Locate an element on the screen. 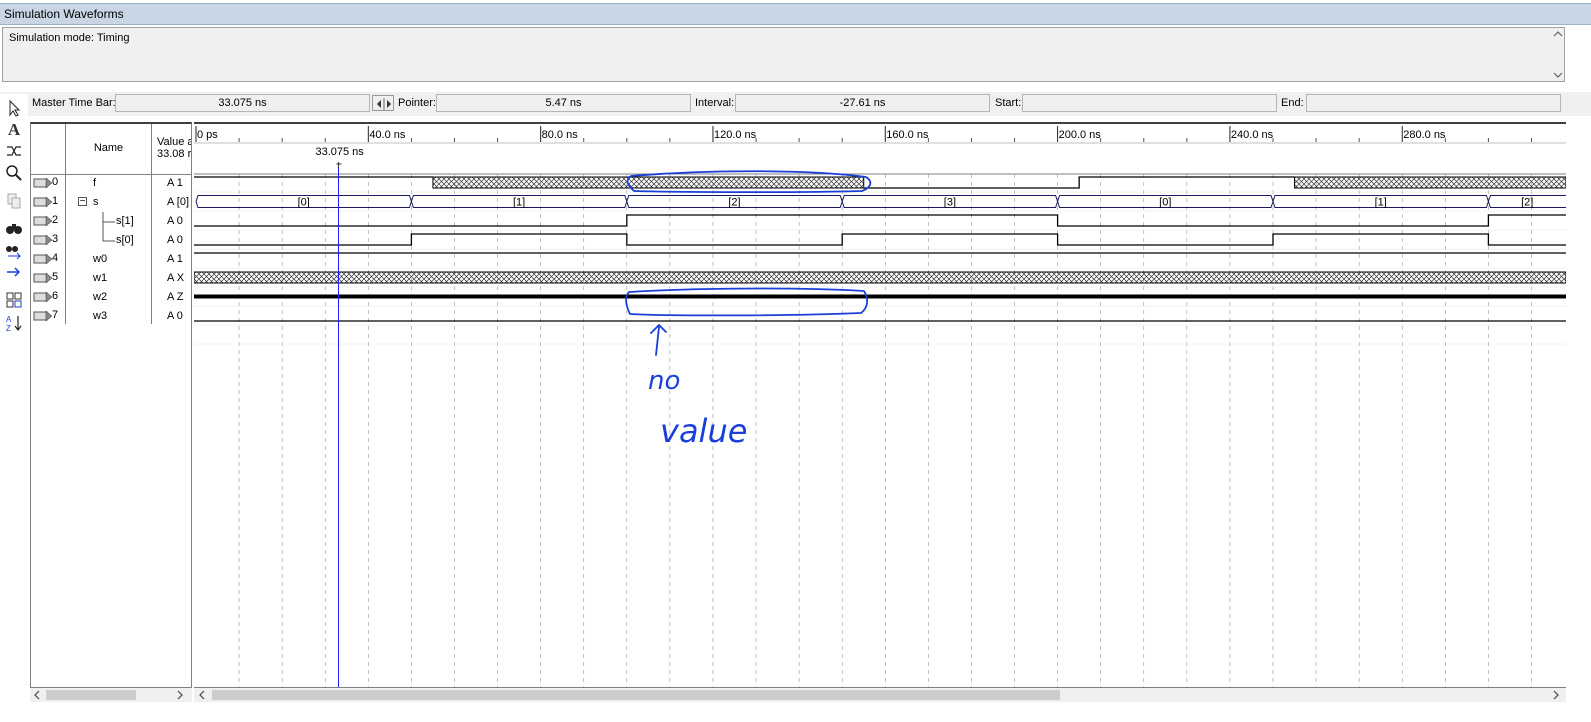  signal-row: 2 s[1] A 0 is located at coordinates (111, 221).